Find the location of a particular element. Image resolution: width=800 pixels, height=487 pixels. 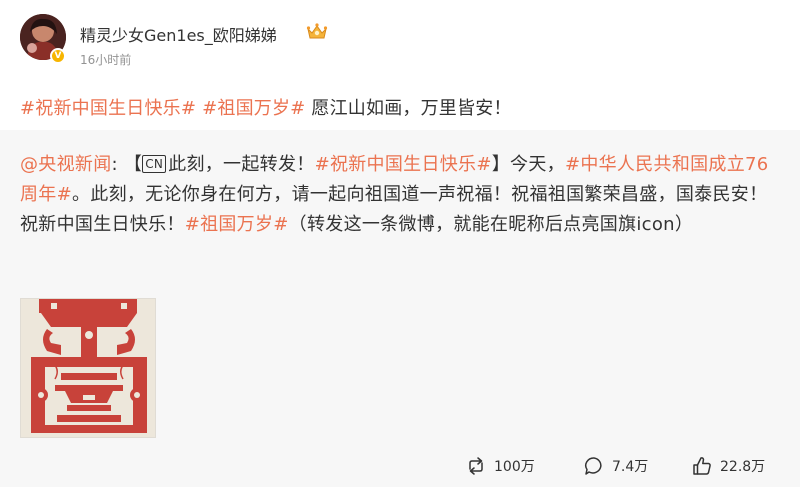

comment-button: 7.4万 is located at coordinates (616, 466).